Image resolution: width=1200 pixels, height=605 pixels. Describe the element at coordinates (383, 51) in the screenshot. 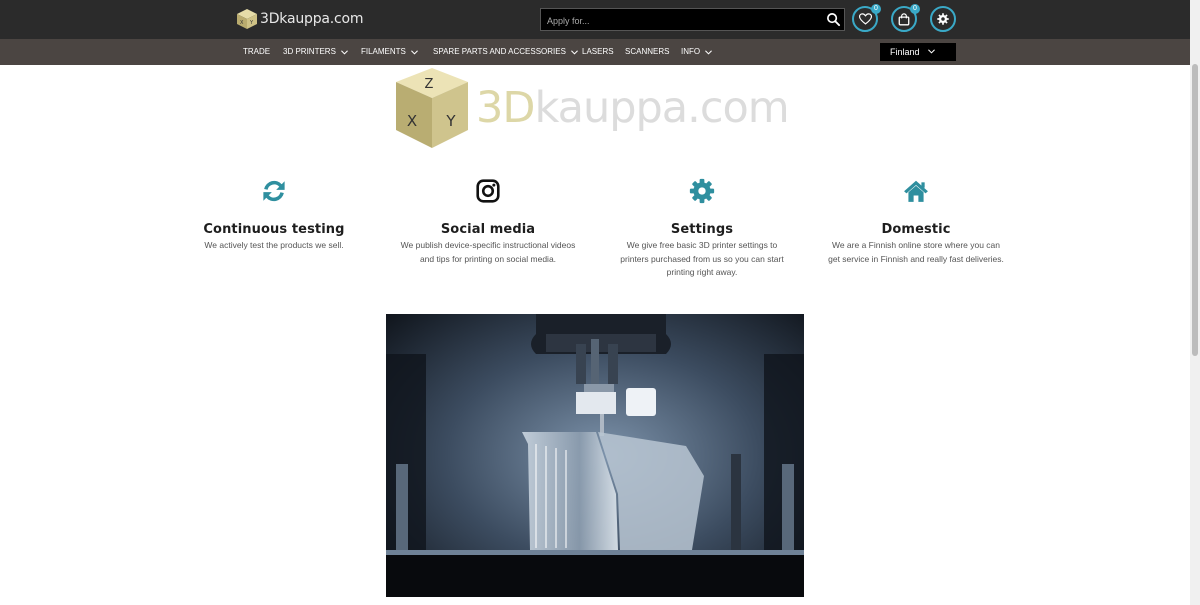

I see `nav-item-label: FILAMENTS` at that location.